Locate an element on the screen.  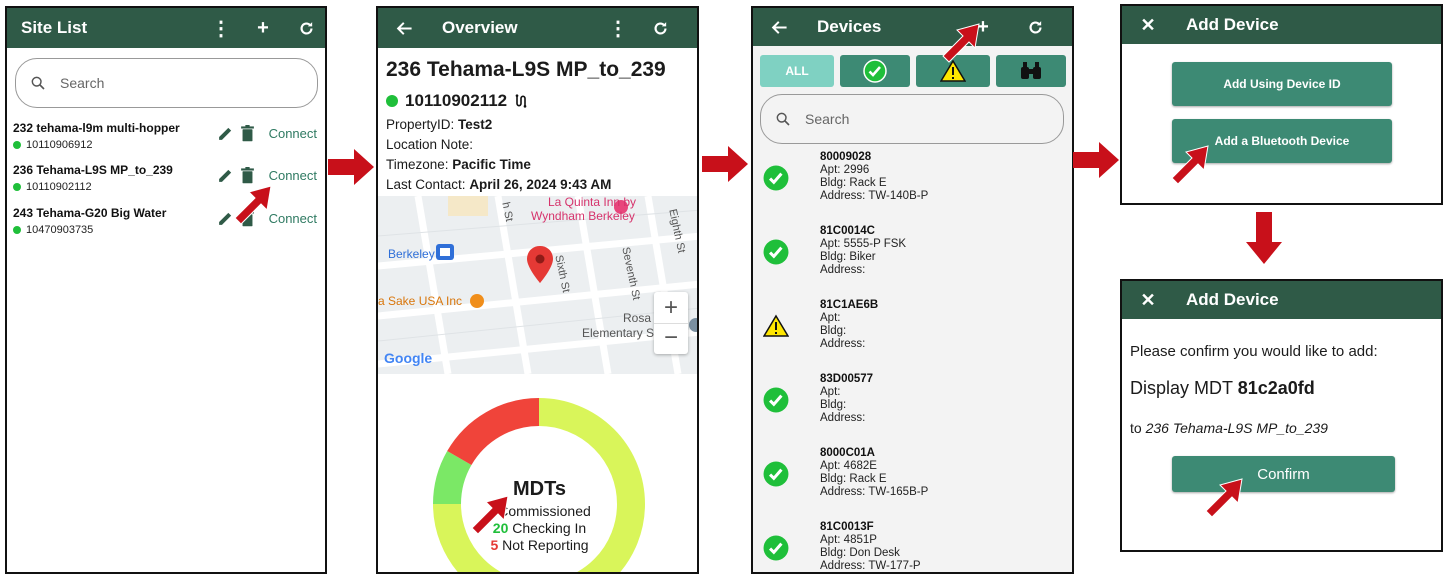
binoculars-icon is located at coordinates (1031, 70).